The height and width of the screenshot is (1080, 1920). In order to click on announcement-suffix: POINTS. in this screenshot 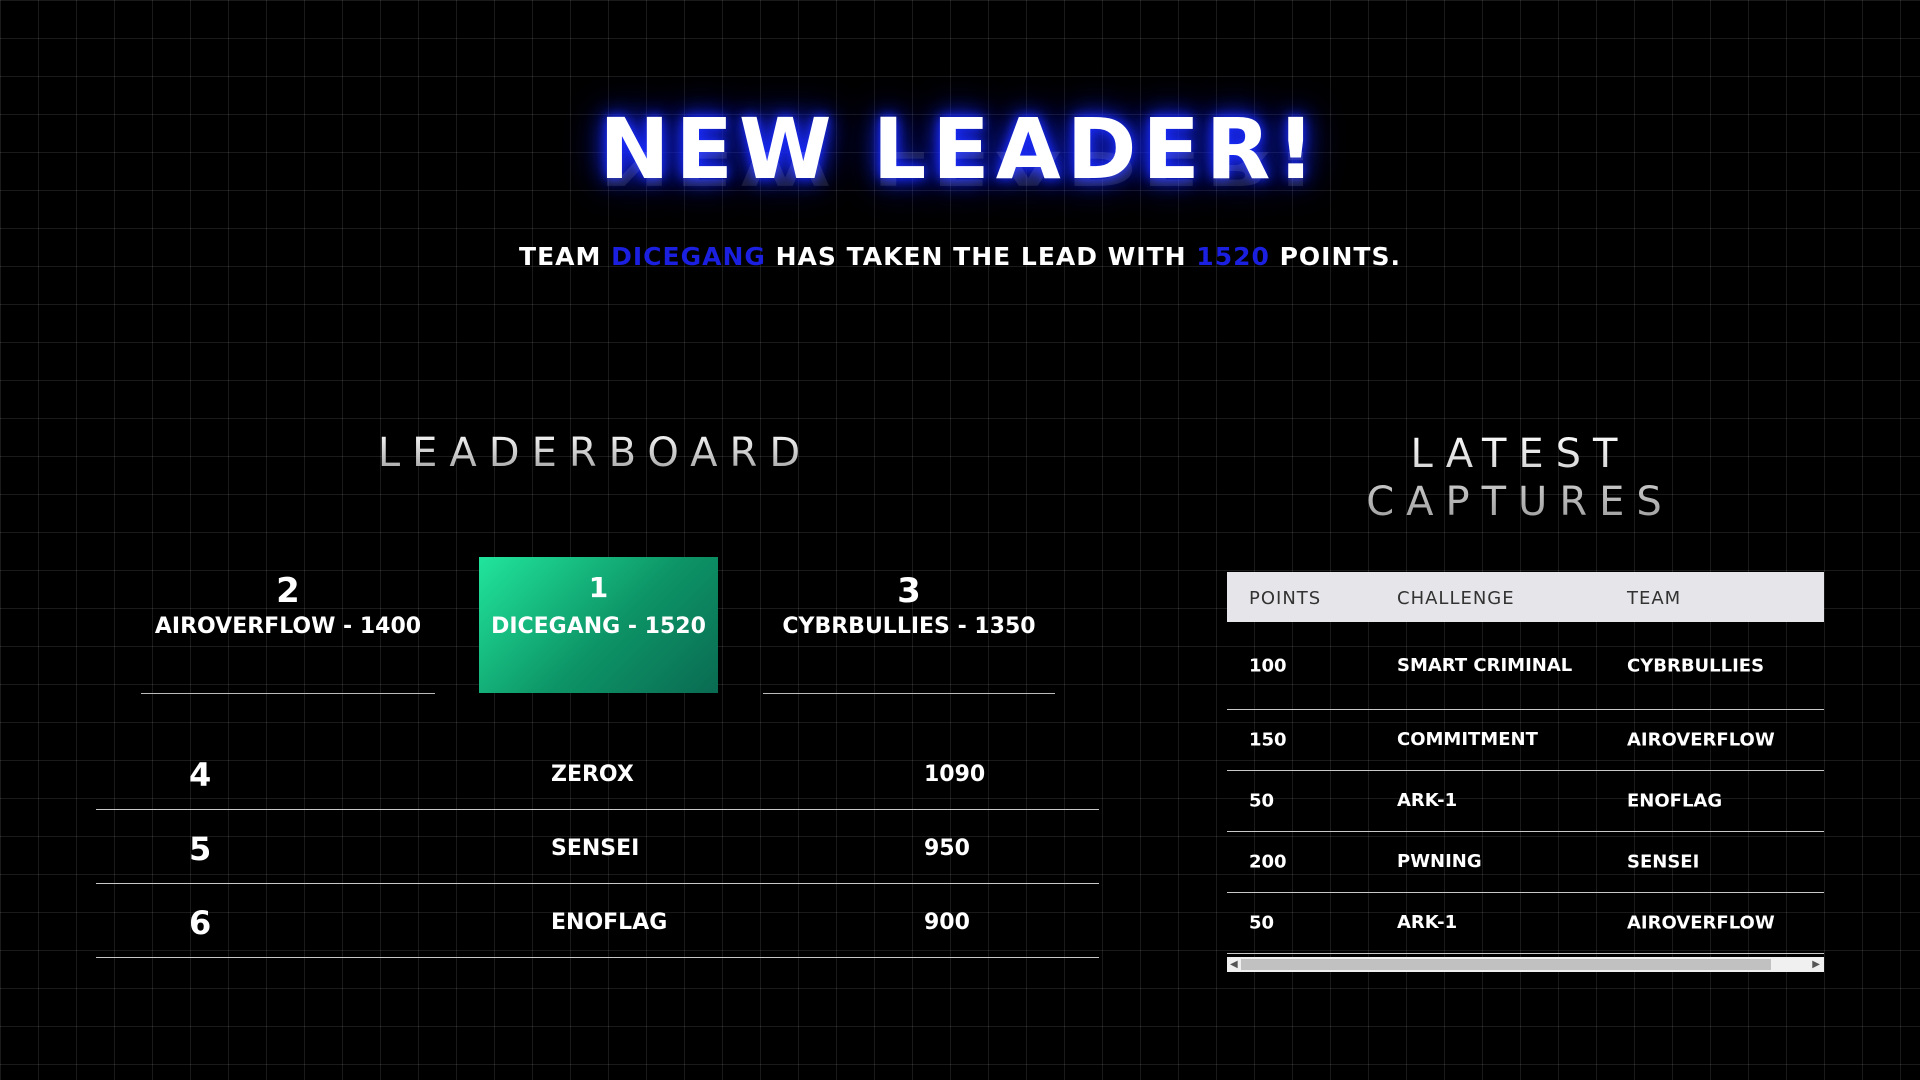, I will do `click(1340, 256)`.